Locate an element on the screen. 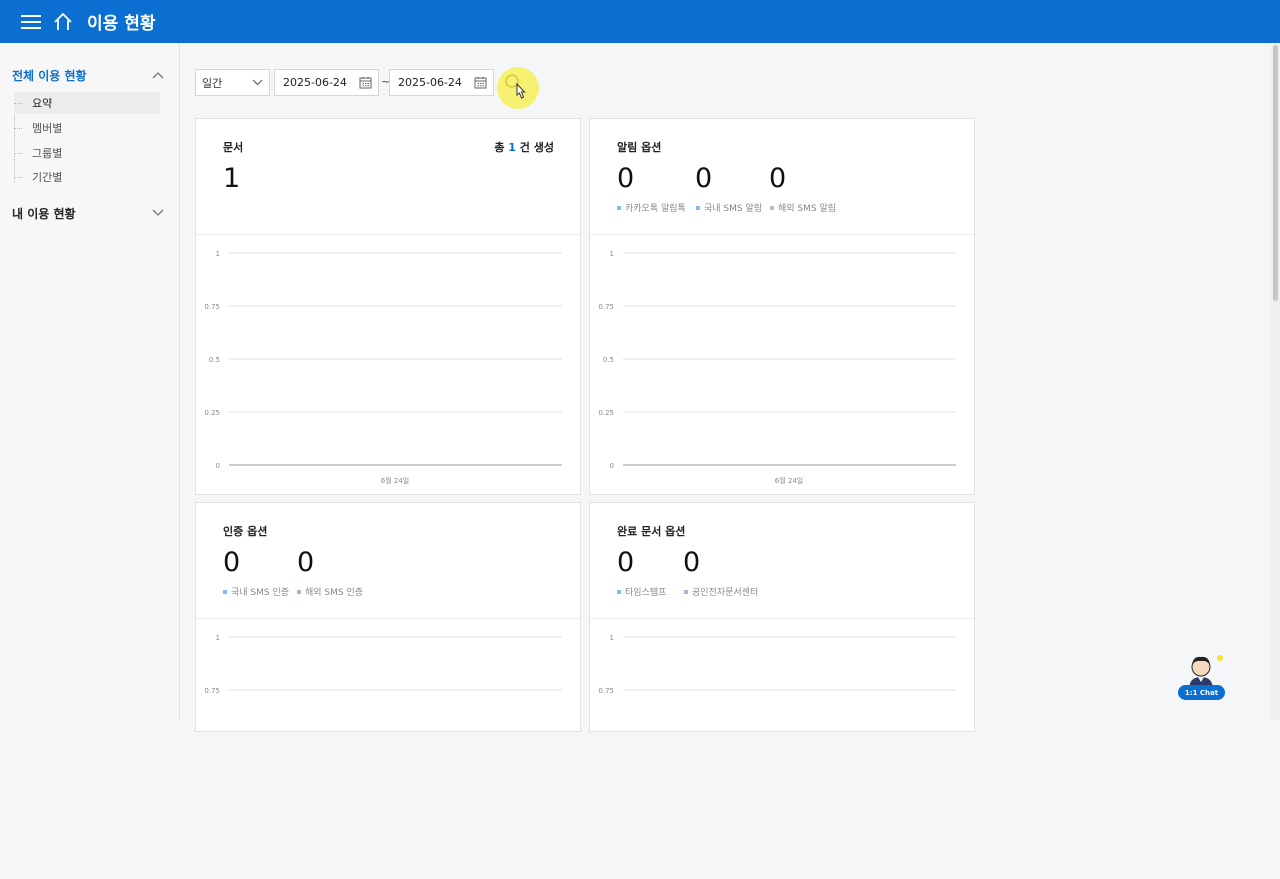 The image size is (1280, 879). card-completed-doc-options: 완료 문서 옵션 0 0 타임스탬프 공인전자문서센터 1 0.75 is located at coordinates (782, 617).